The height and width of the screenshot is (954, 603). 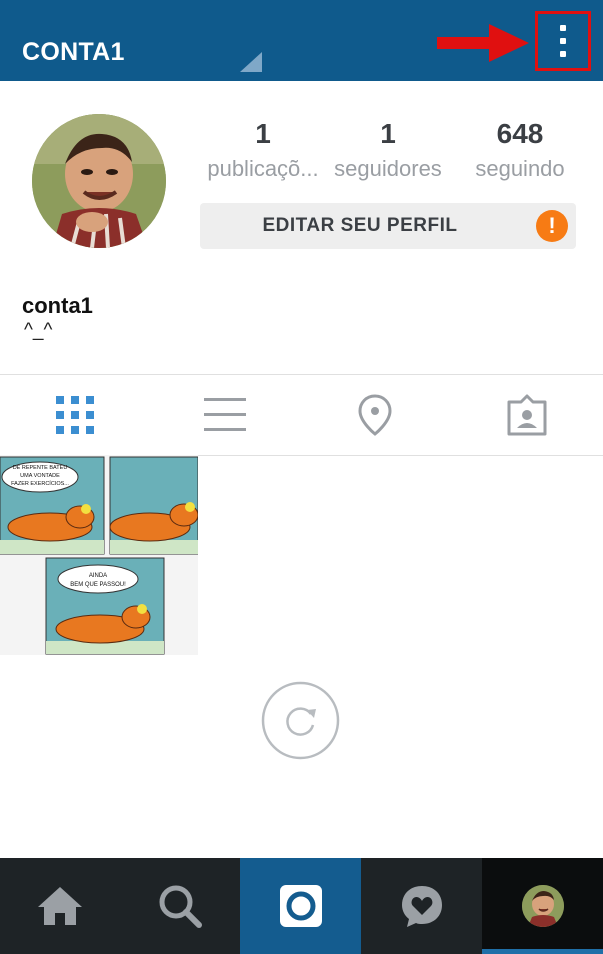 I want to click on profile-stats: 1 publicaçõ... 1 seguidores 648 seguindo, so click(x=388, y=153).